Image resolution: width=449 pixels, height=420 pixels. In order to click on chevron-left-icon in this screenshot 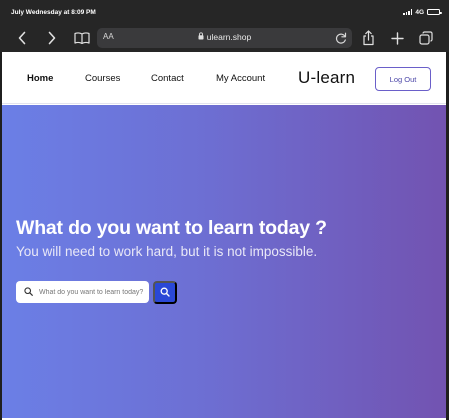, I will do `click(22, 38)`.